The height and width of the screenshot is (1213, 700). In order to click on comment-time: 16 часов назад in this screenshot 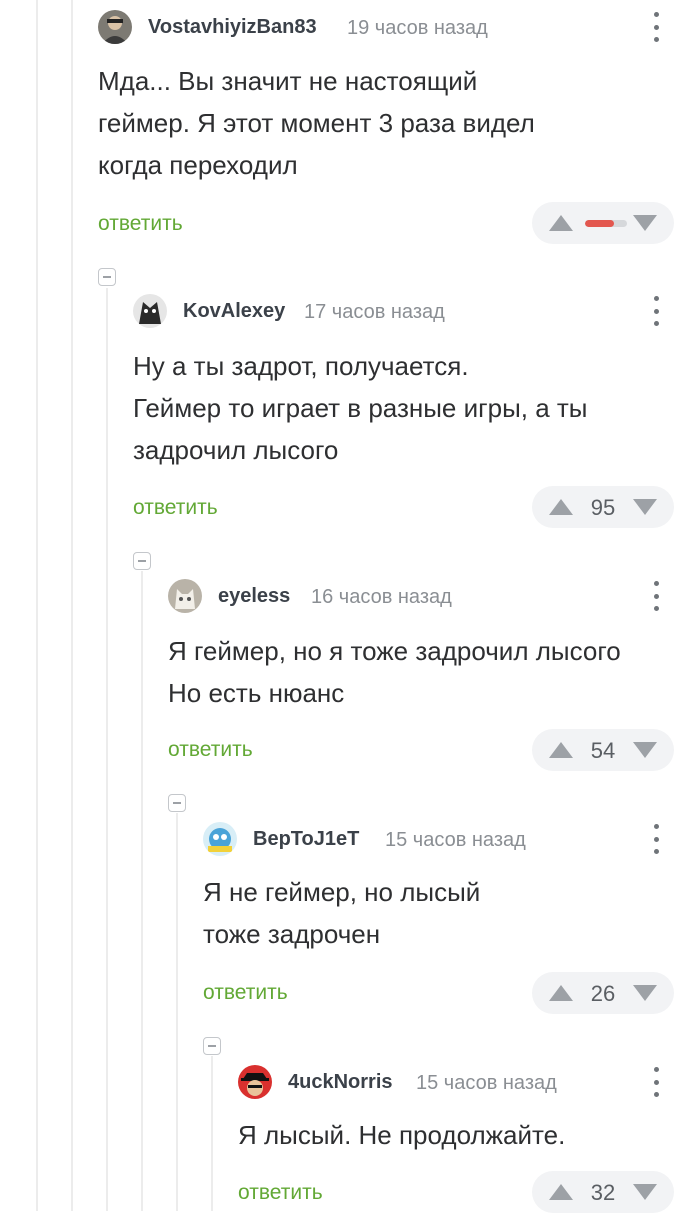, I will do `click(381, 597)`.